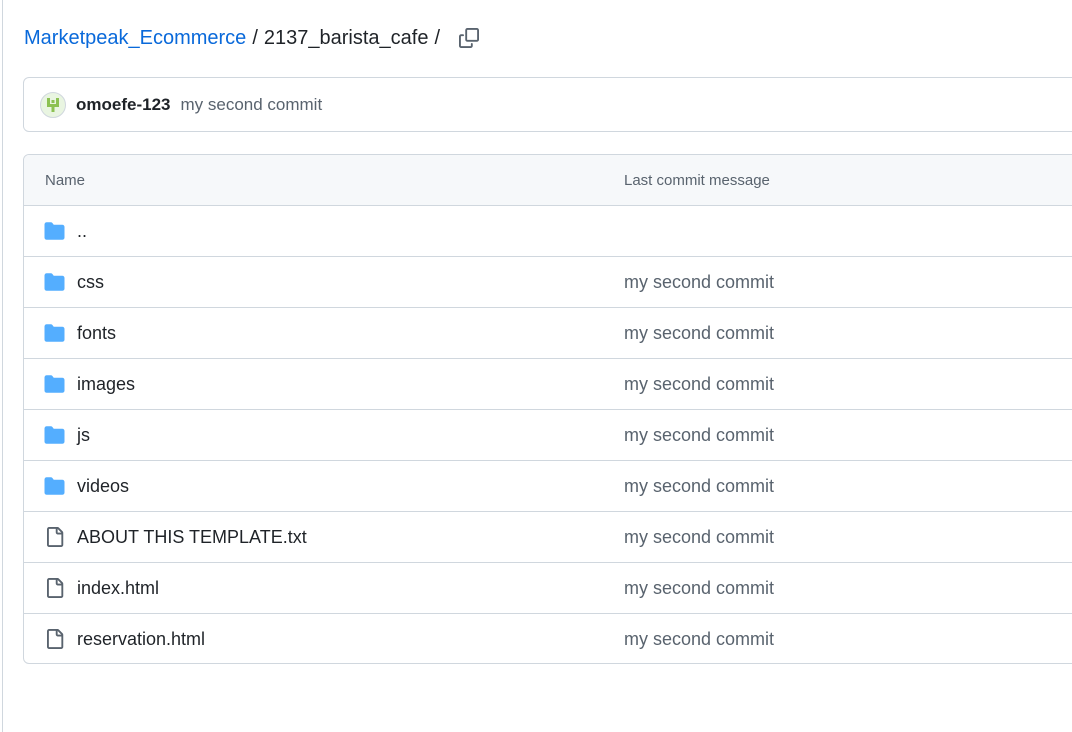 The width and height of the screenshot is (1072, 732). What do you see at coordinates (90, 282) in the screenshot?
I see `folder-link: css` at bounding box center [90, 282].